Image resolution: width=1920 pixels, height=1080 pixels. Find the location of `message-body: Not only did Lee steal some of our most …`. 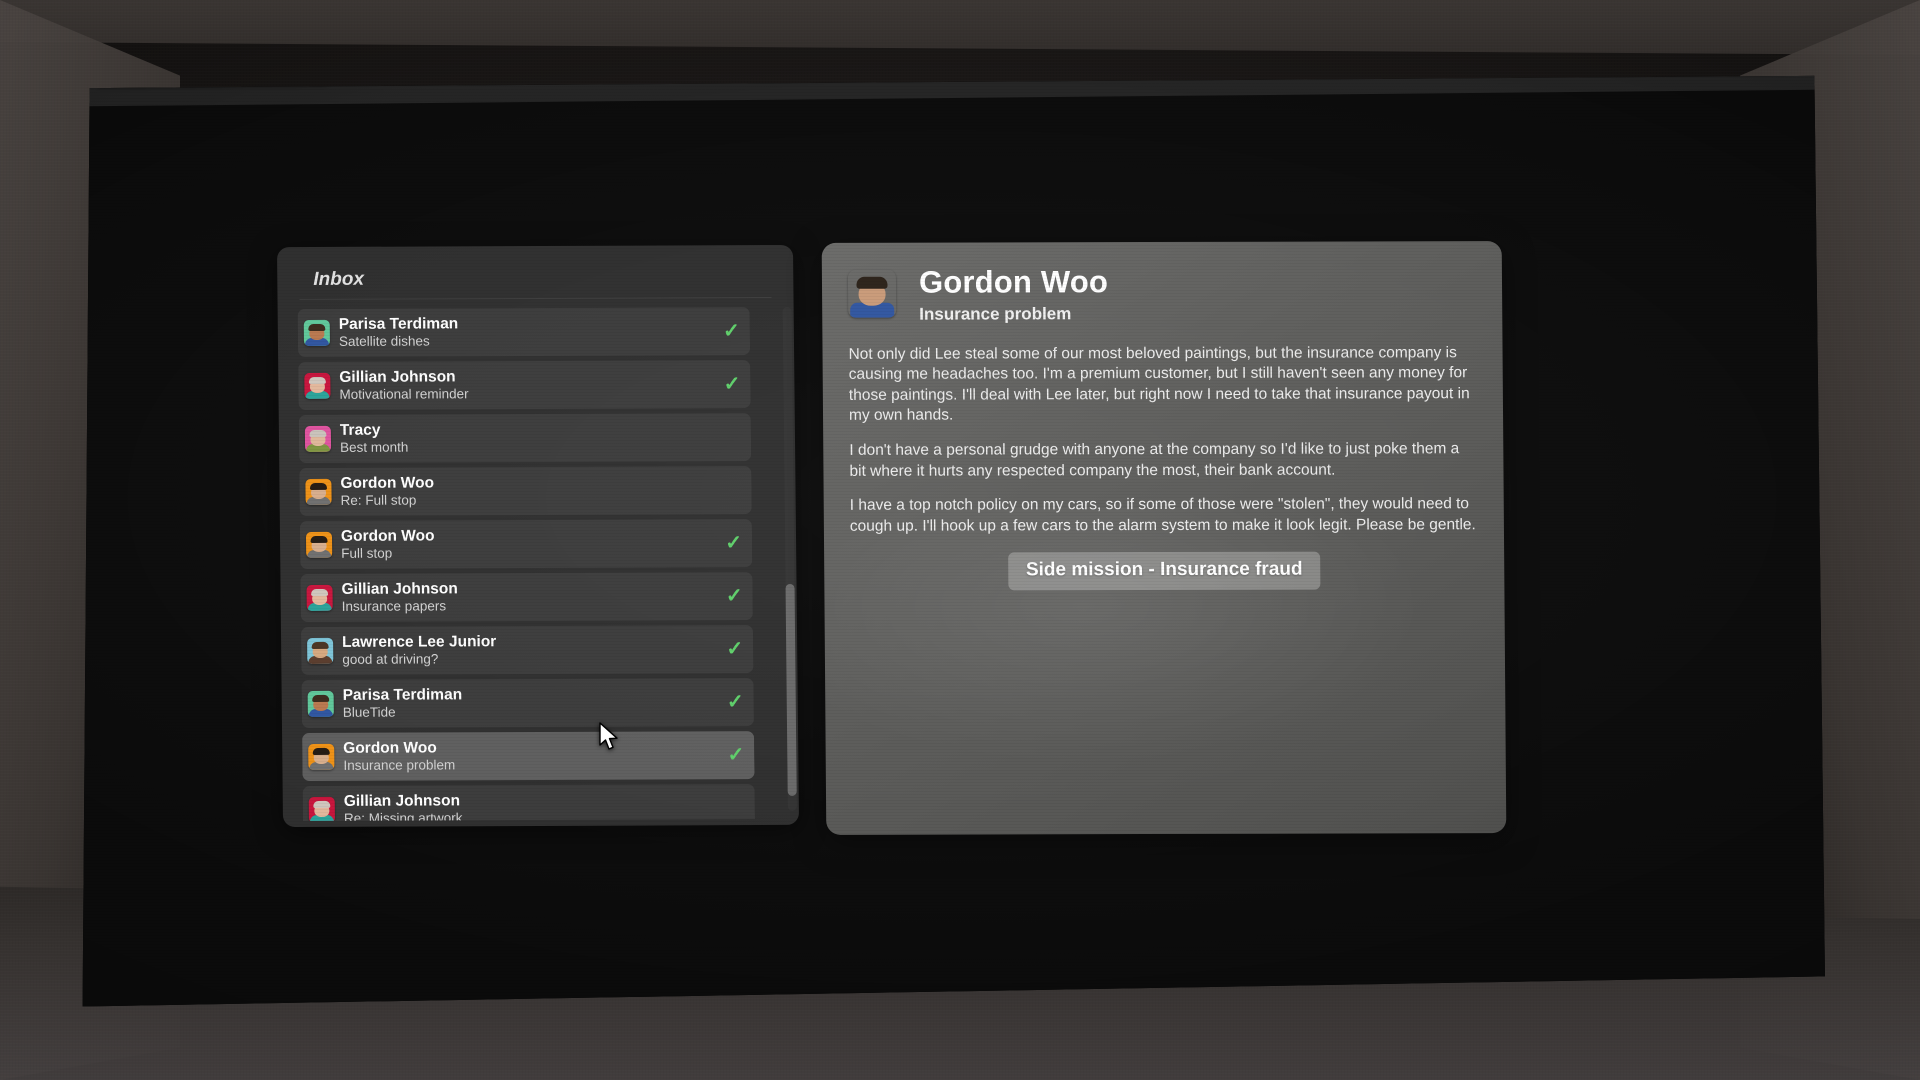

message-body: Not only did Lee steal some of our most … is located at coordinates (1163, 440).